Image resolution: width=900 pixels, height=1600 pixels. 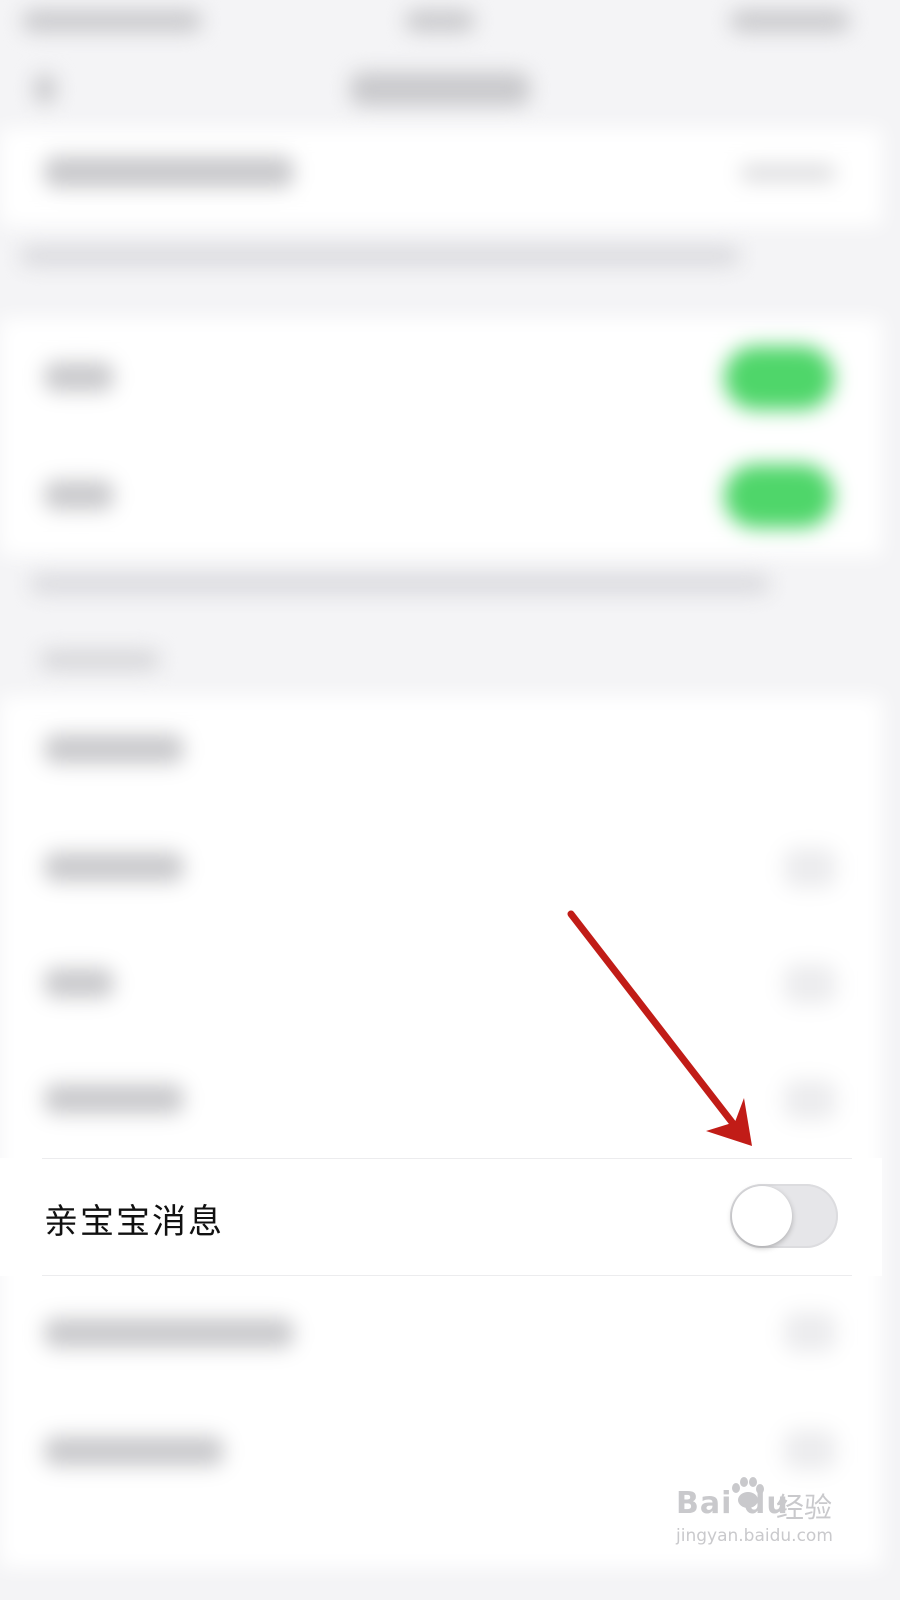 I want to click on watermark-name: 经验, so click(x=804, y=1507).